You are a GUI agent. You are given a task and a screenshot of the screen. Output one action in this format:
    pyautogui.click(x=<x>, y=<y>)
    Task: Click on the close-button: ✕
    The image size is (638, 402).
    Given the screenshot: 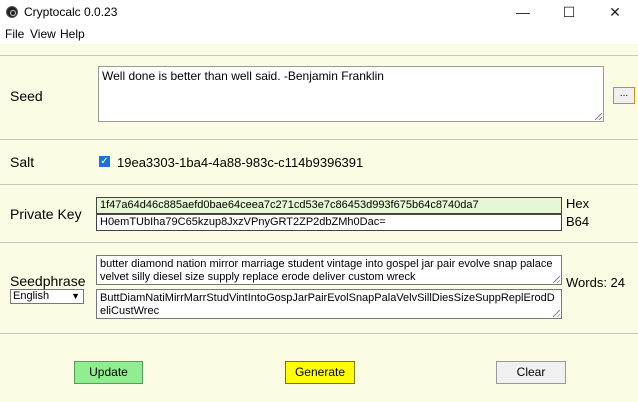 What is the action you would take?
    pyautogui.click(x=615, y=12)
    